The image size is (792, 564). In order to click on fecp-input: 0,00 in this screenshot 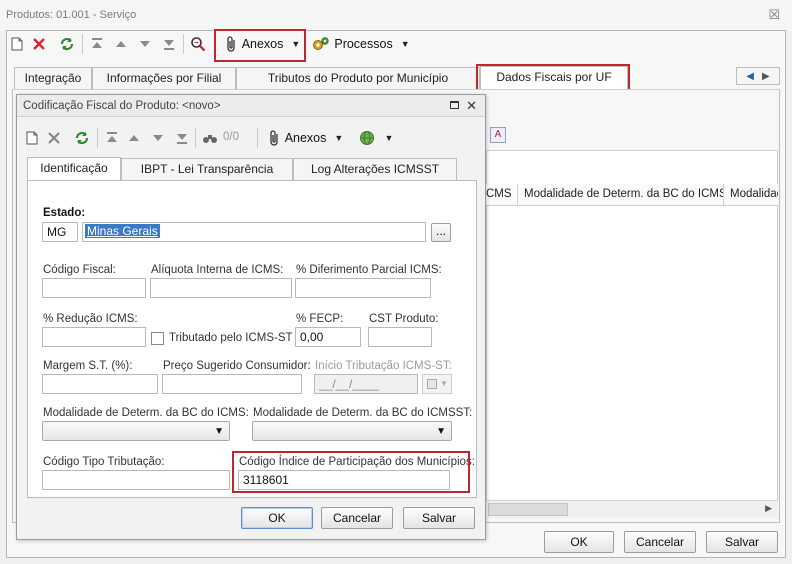, I will do `click(328, 337)`.